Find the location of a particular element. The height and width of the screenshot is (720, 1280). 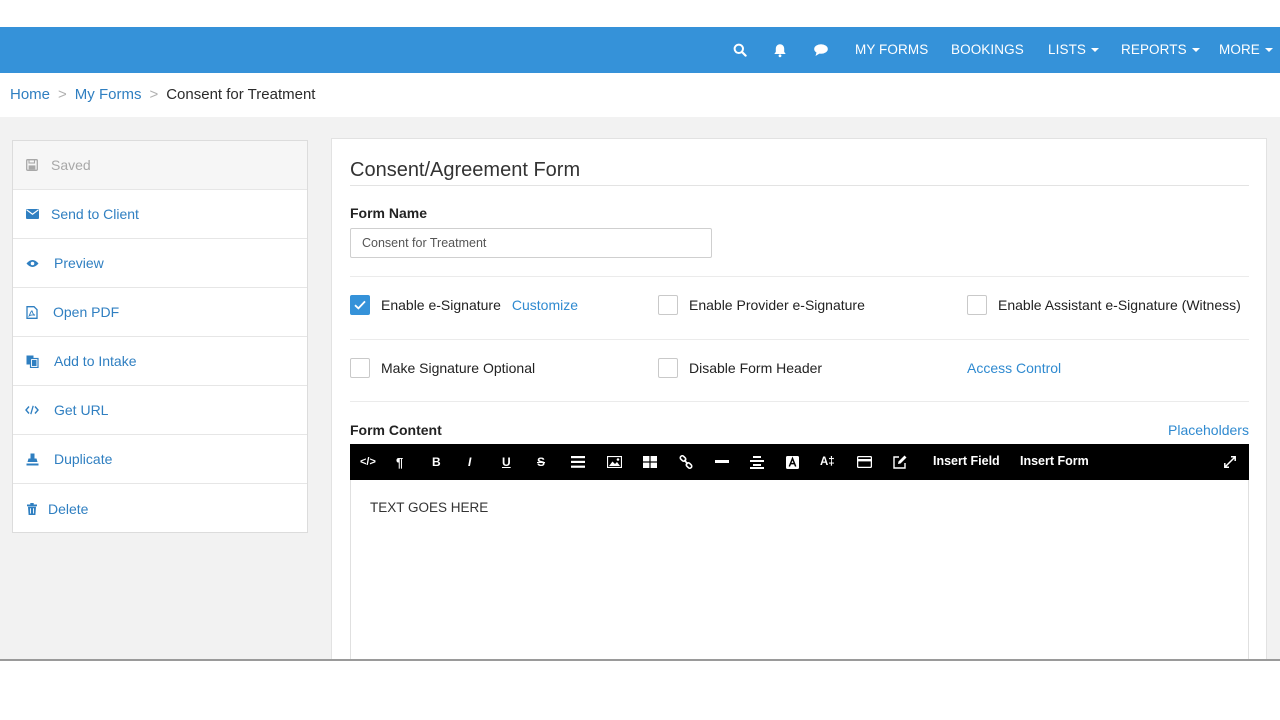

access-control-link: Access Control is located at coordinates (1014, 368).